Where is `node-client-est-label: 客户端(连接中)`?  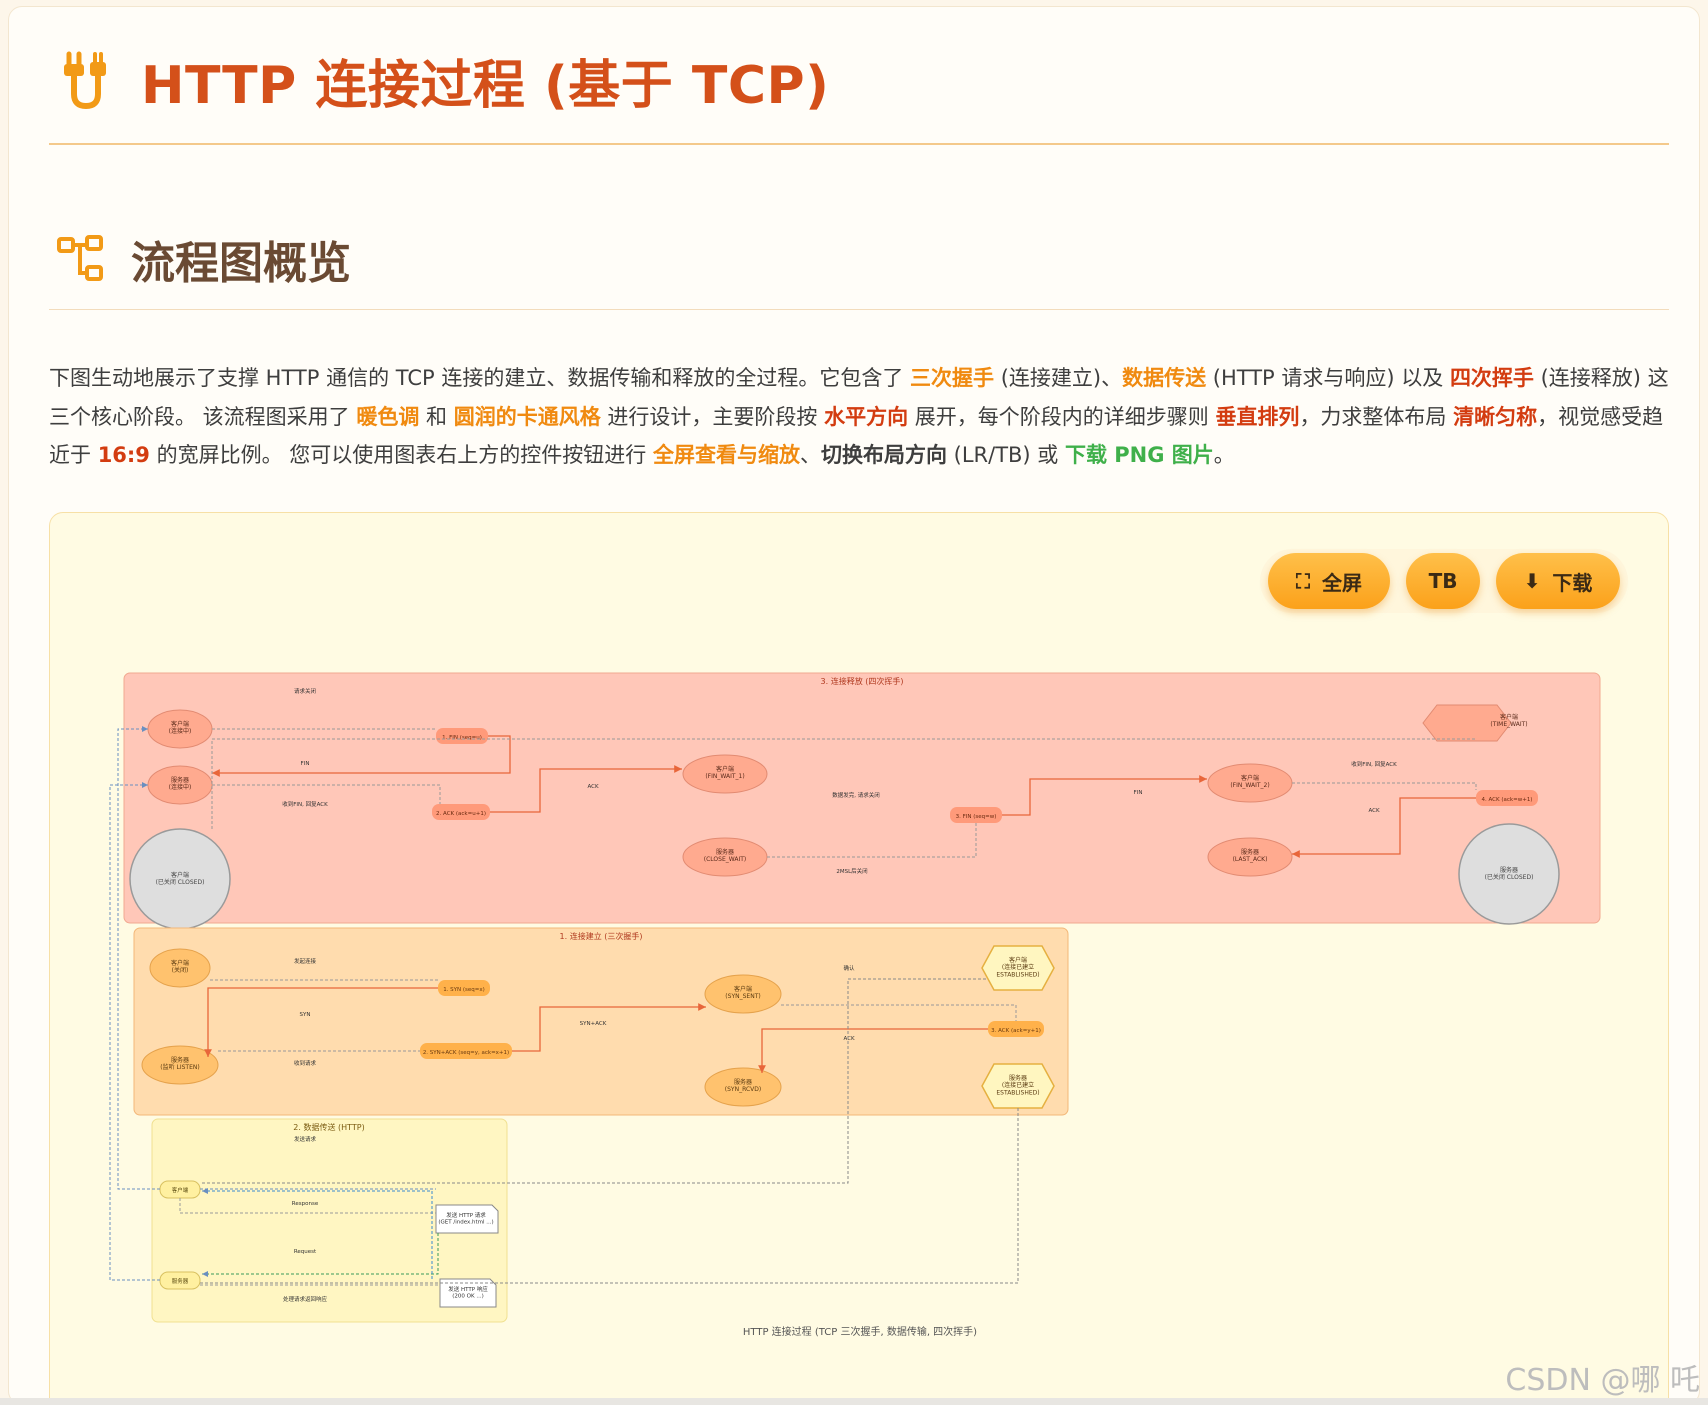
node-client-est-label: 客户端(连接中) is located at coordinates (180, 727).